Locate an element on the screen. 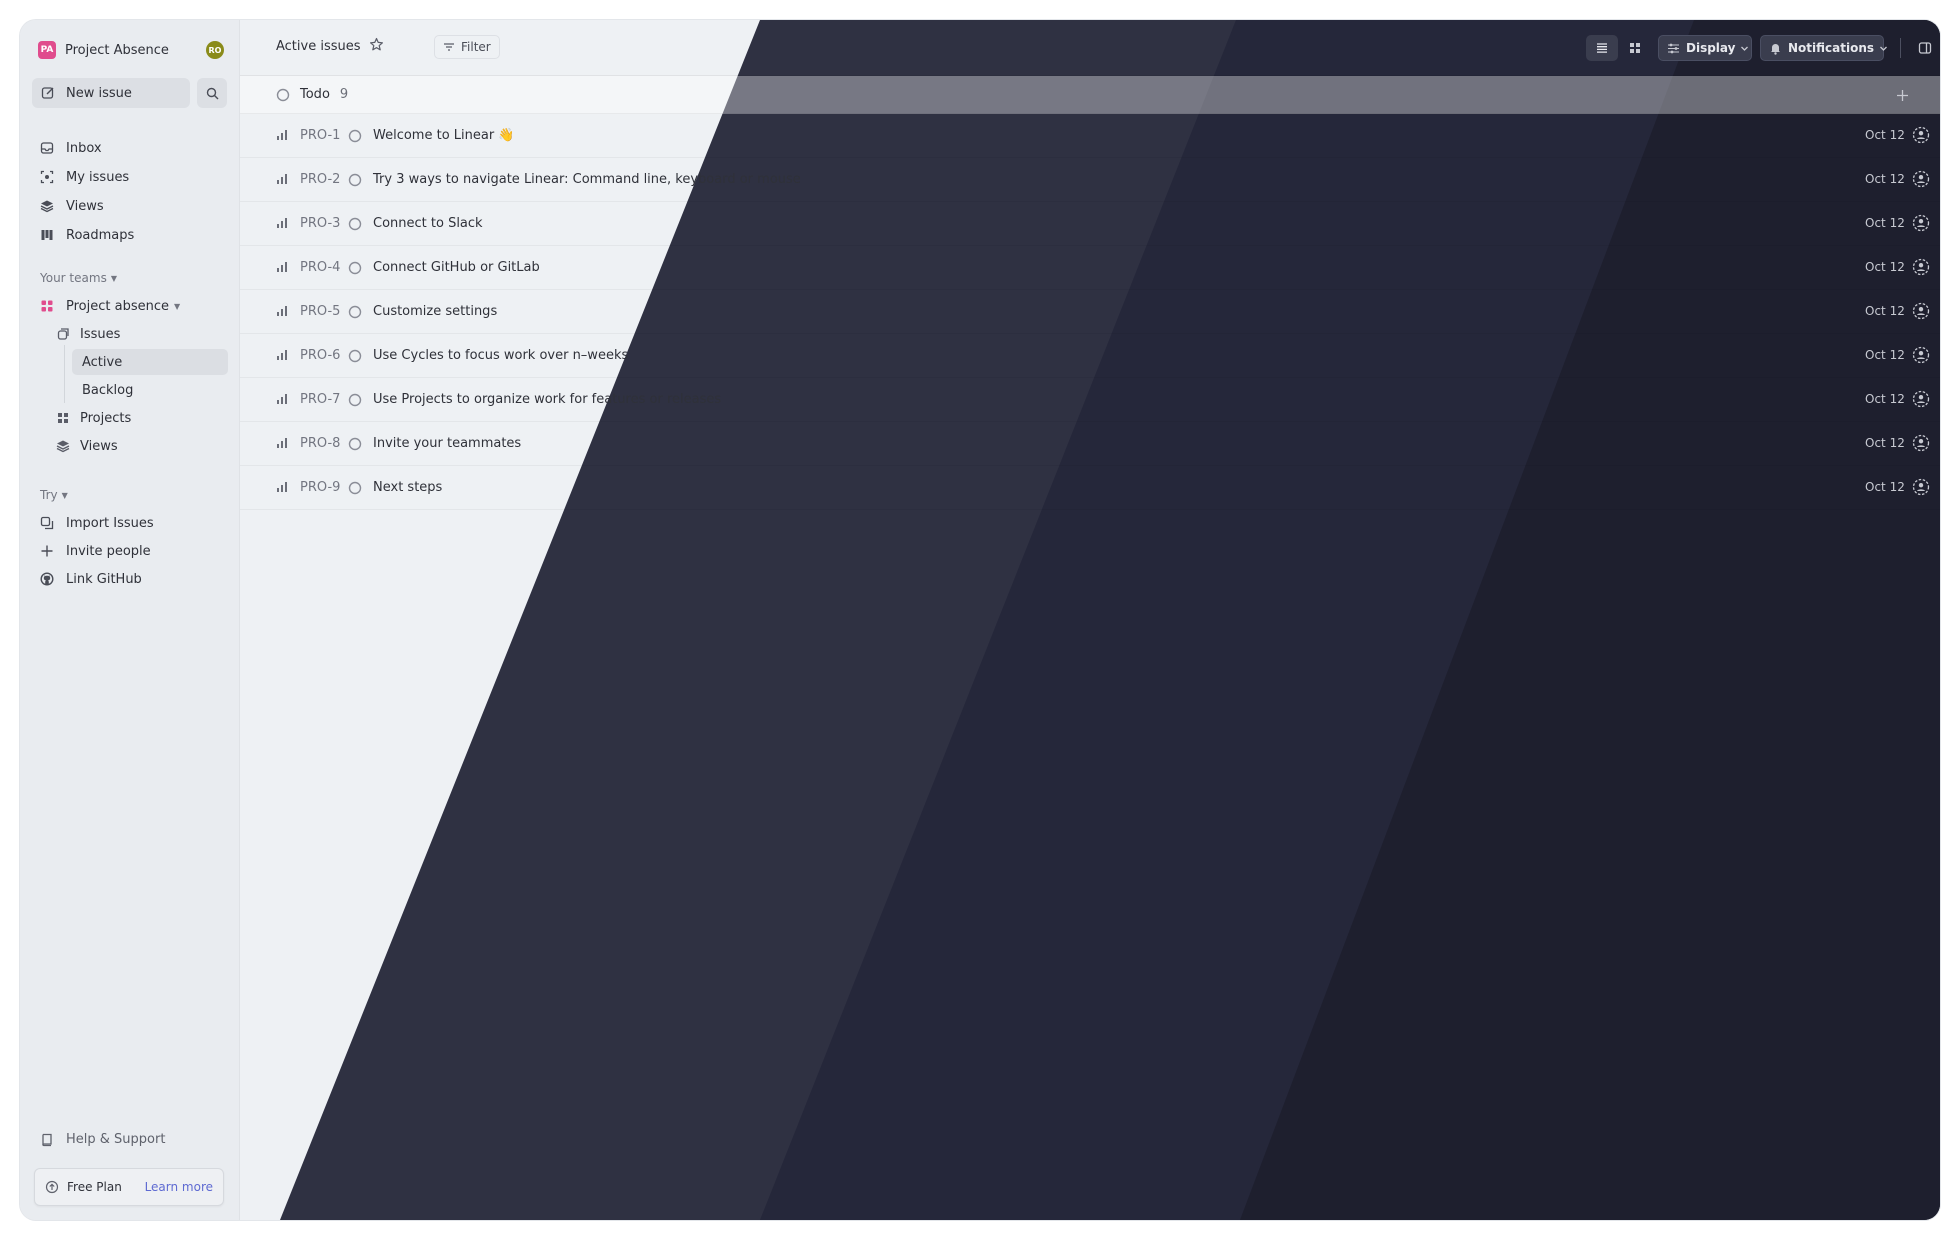 The image size is (1960, 1240). sidebar-item-roadmaps: Roadmaps is located at coordinates (130, 235).